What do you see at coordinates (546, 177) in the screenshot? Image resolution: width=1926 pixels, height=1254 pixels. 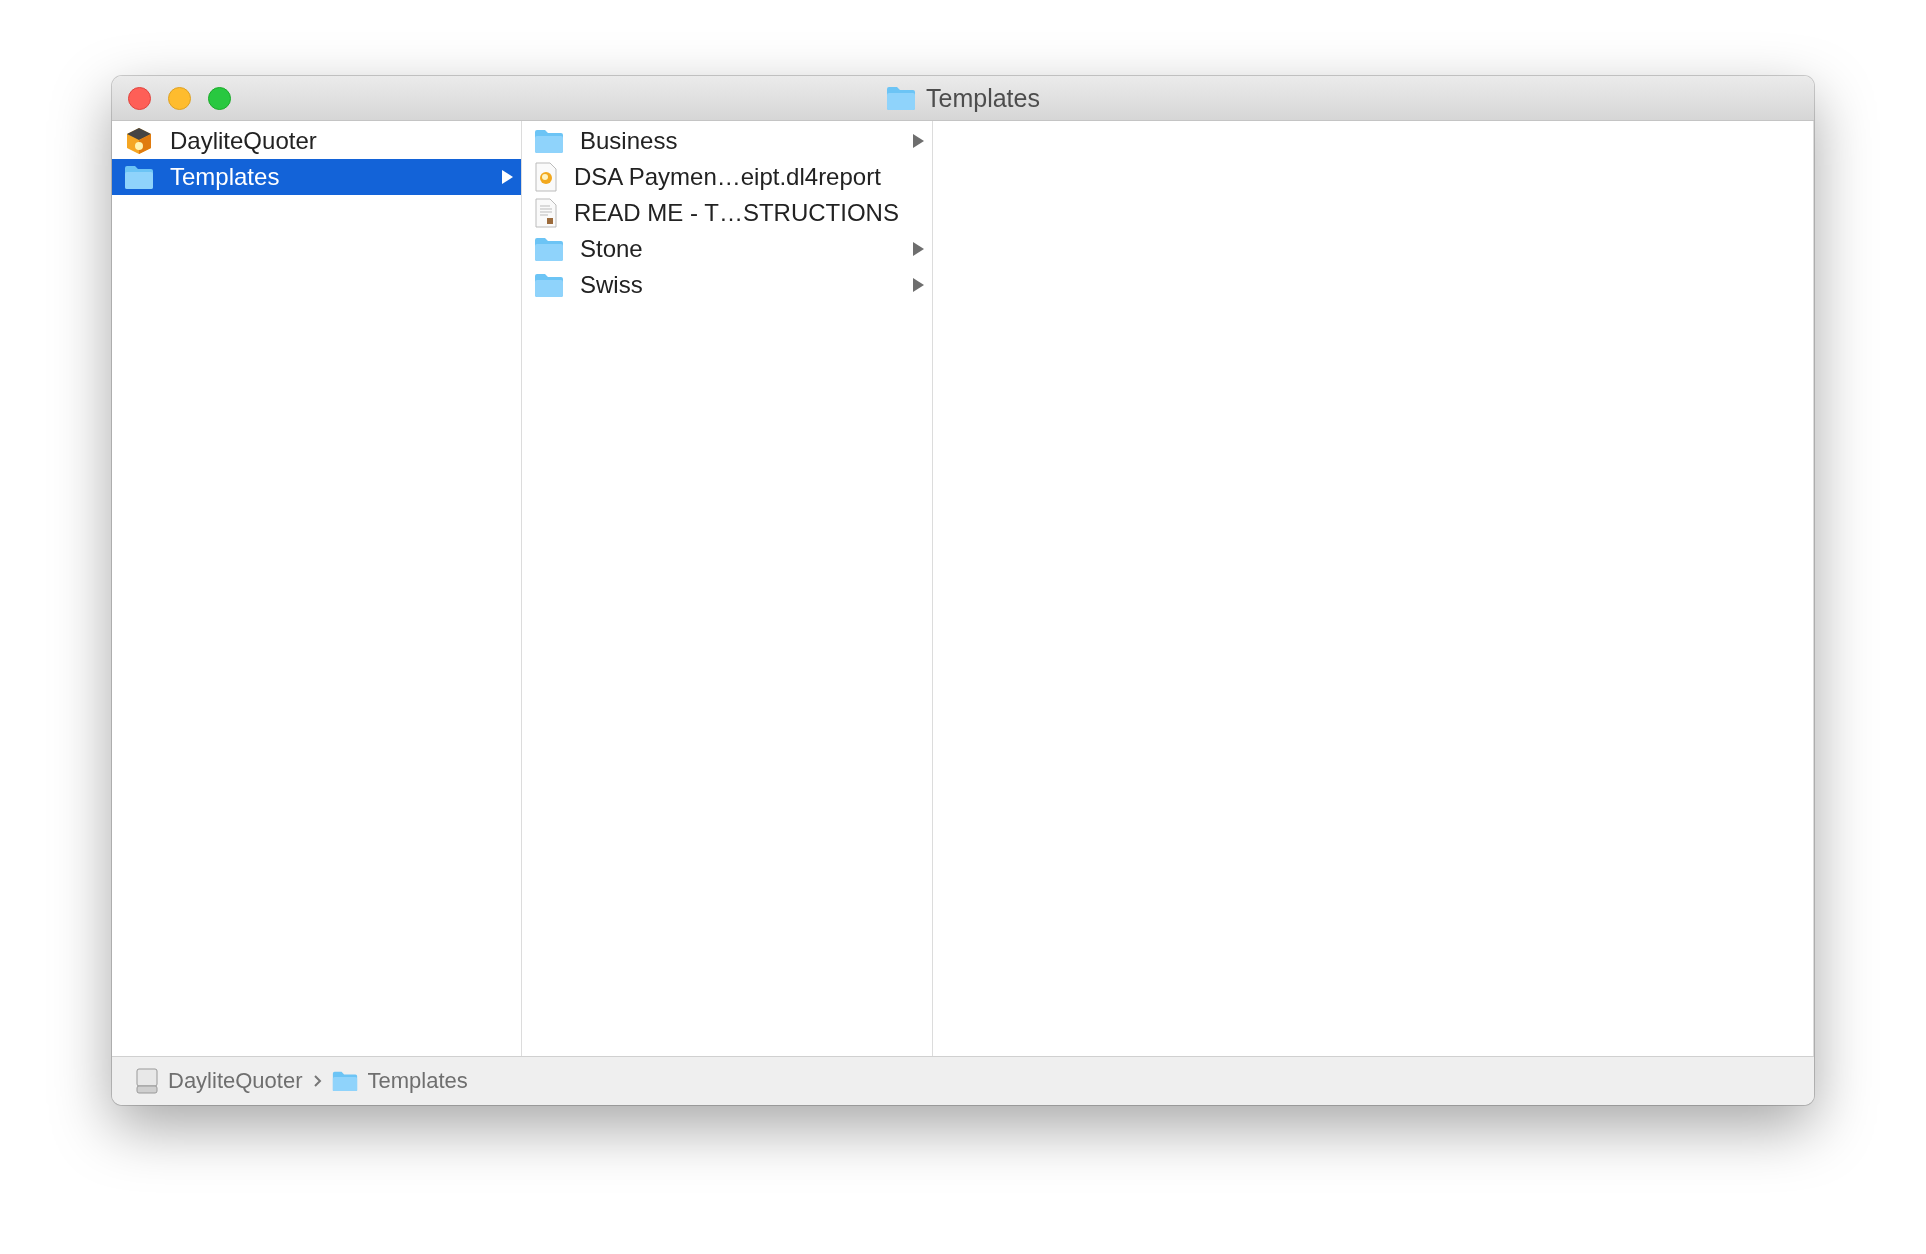 I see `report-file-icon` at bounding box center [546, 177].